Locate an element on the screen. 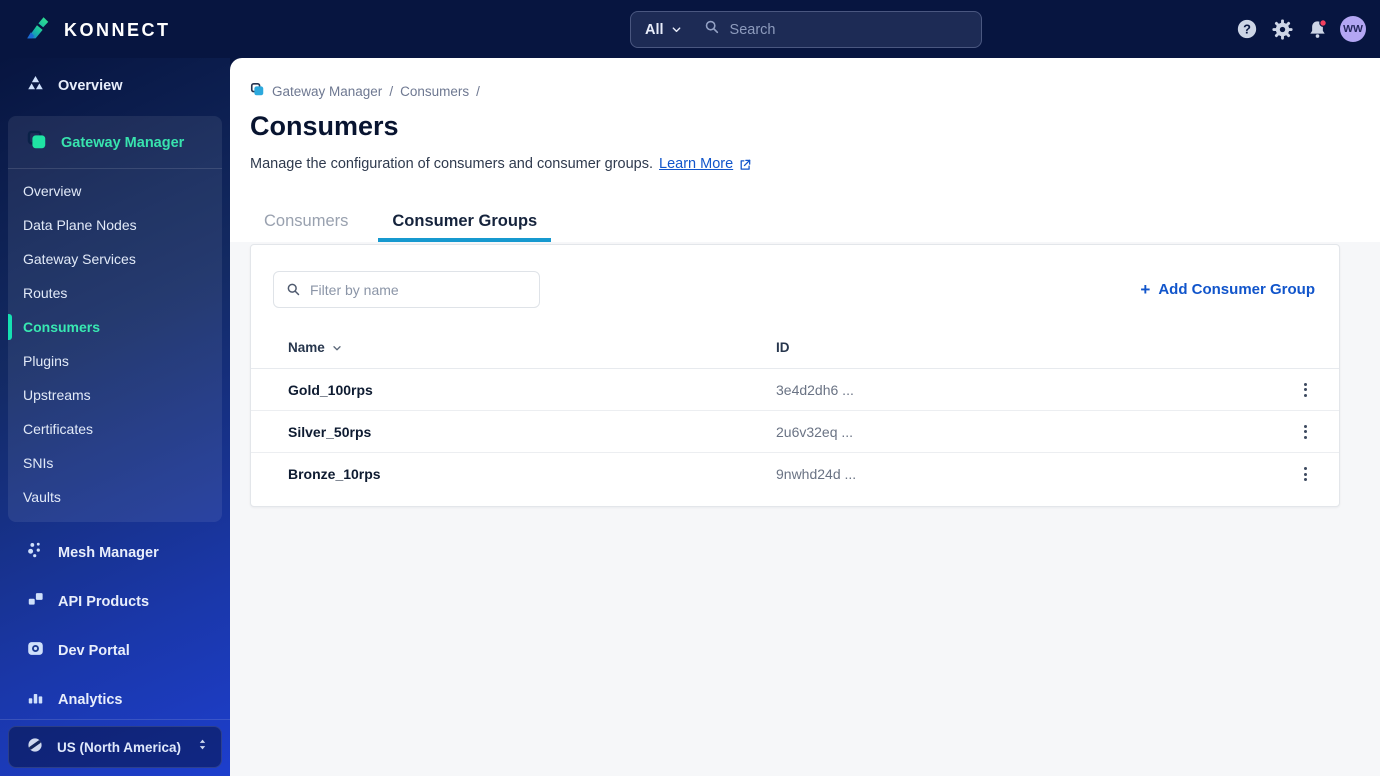 The height and width of the screenshot is (776, 1380). global-search: All is located at coordinates (806, 29).